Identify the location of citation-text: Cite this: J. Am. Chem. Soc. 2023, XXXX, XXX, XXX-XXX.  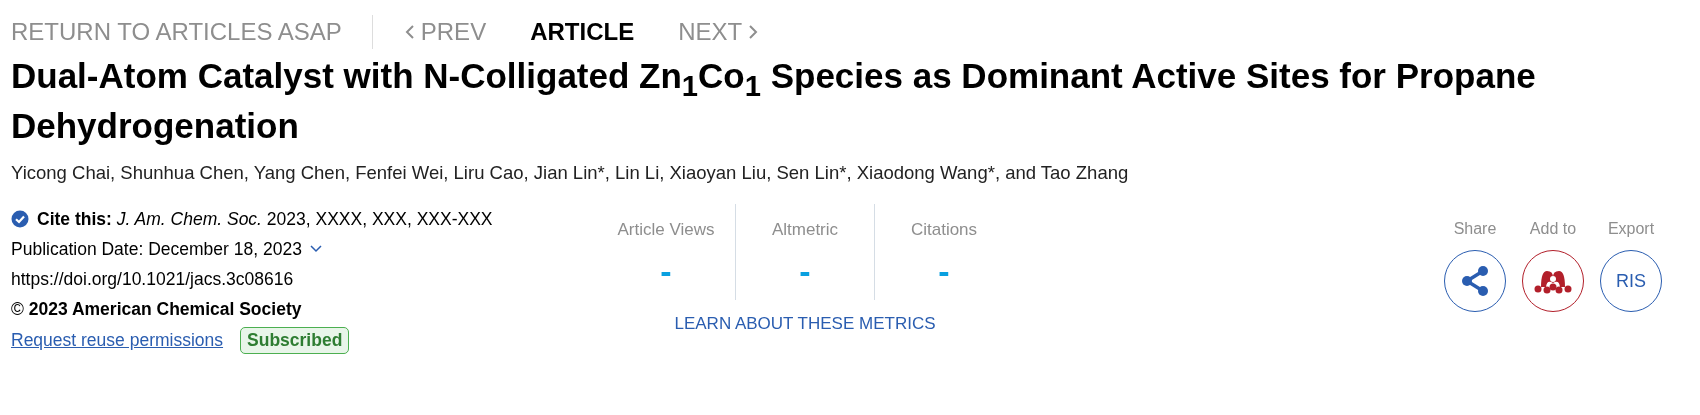
(265, 219).